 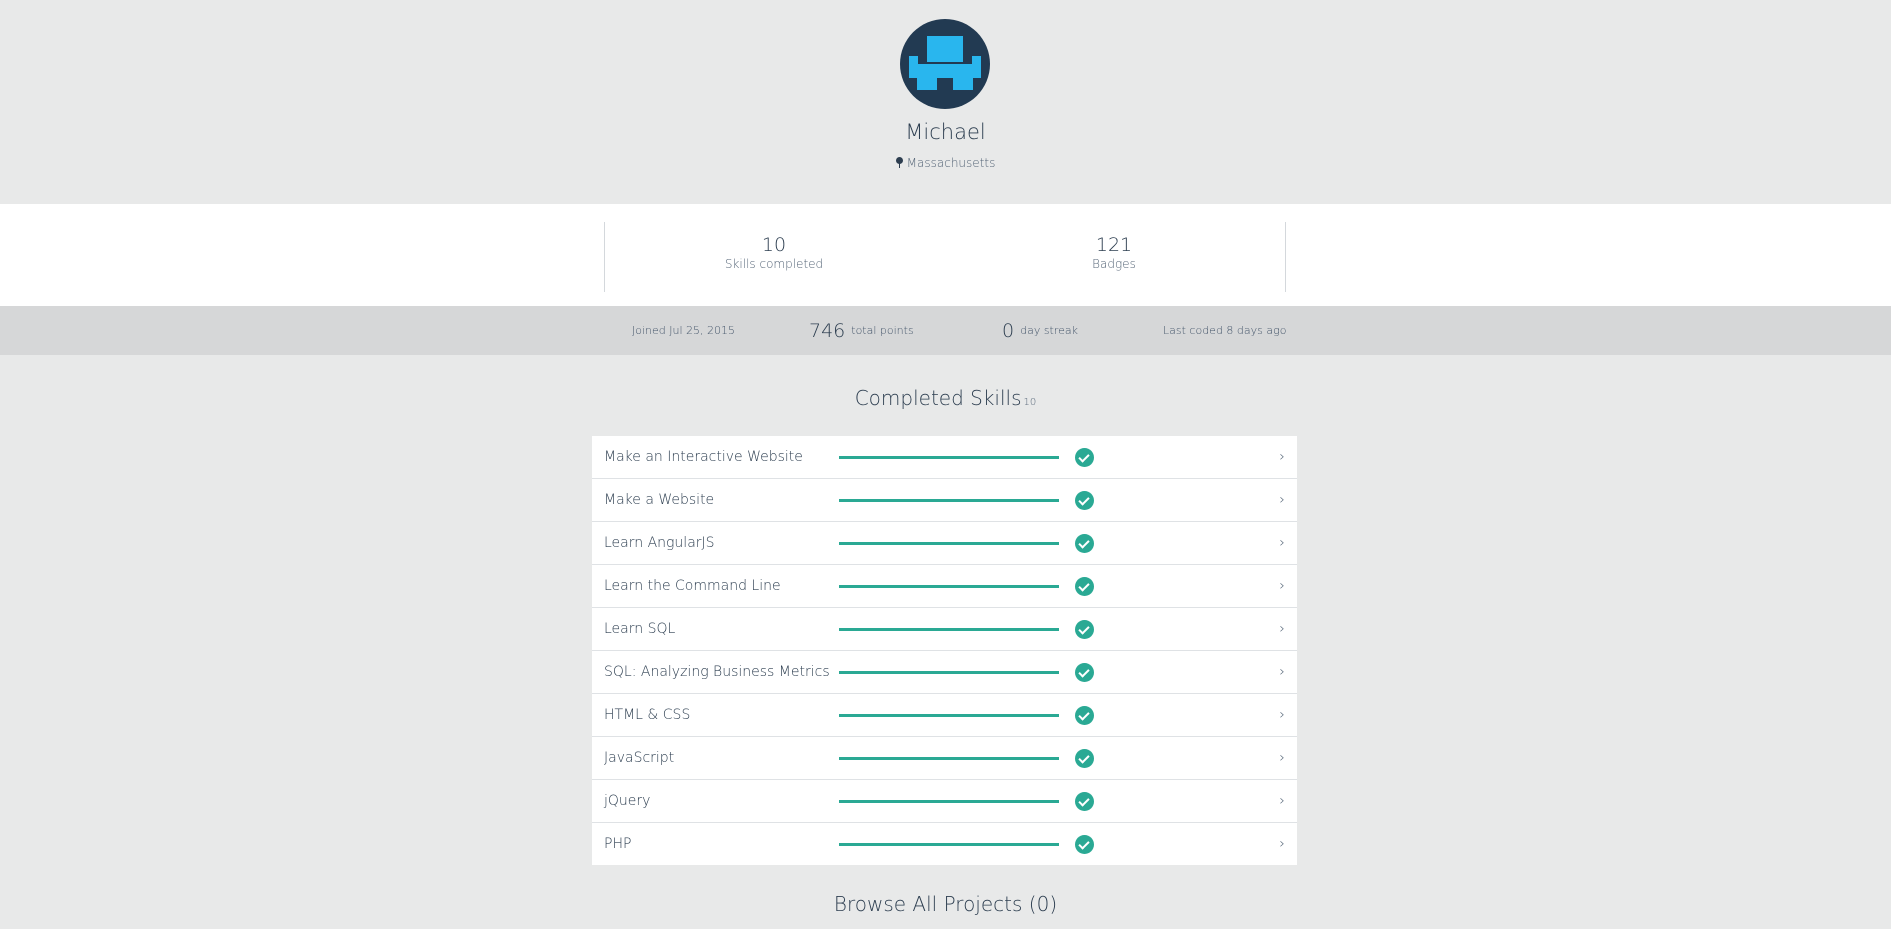 I want to click on skill-name: Learn SQL, so click(x=640, y=629).